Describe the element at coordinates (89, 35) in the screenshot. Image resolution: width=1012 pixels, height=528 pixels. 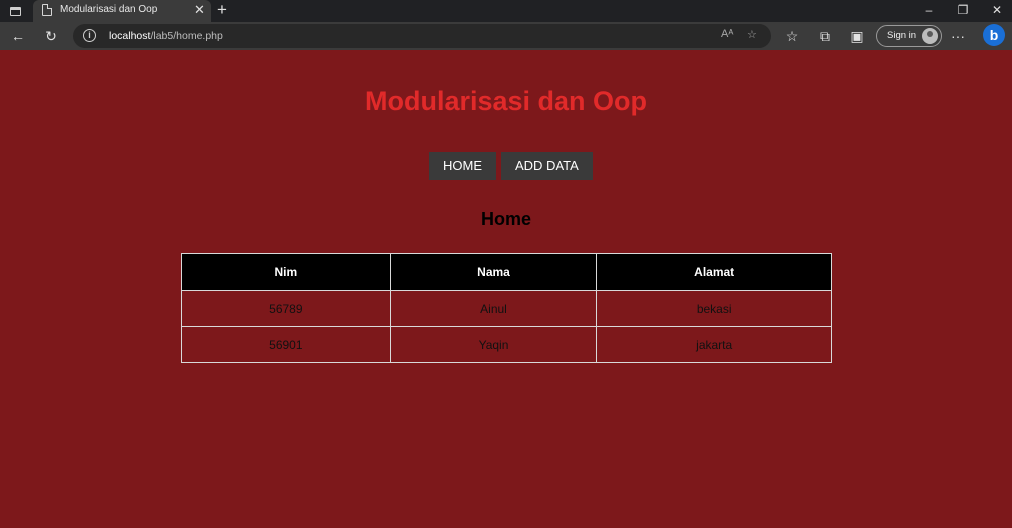
I see `info-icon: i` at that location.